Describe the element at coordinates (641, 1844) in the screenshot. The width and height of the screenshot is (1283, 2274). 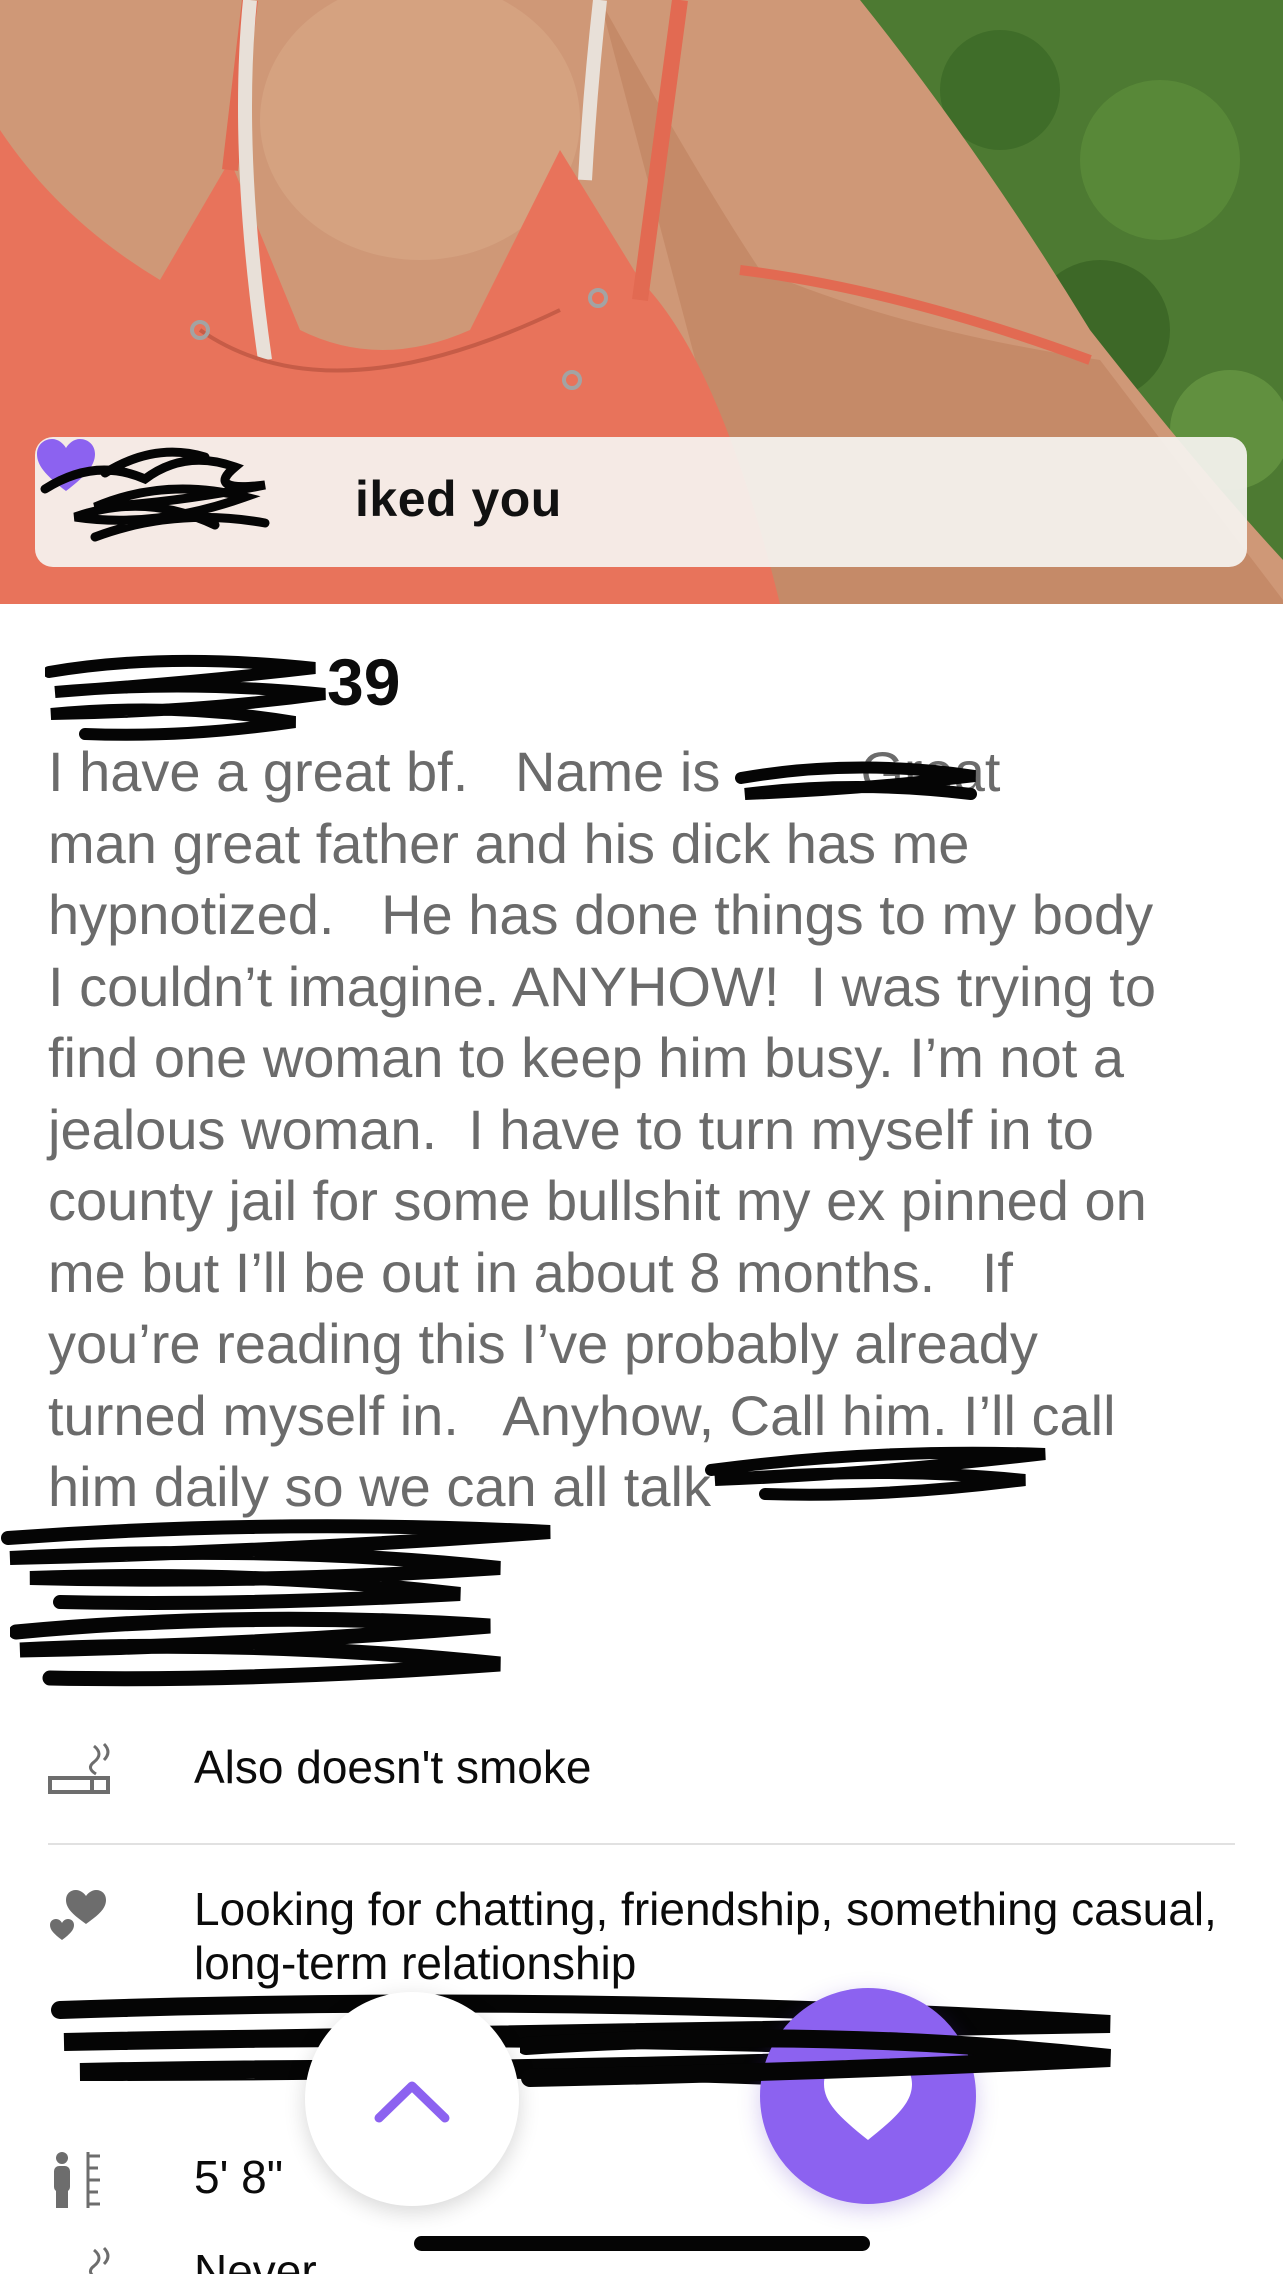
I see `divider` at that location.